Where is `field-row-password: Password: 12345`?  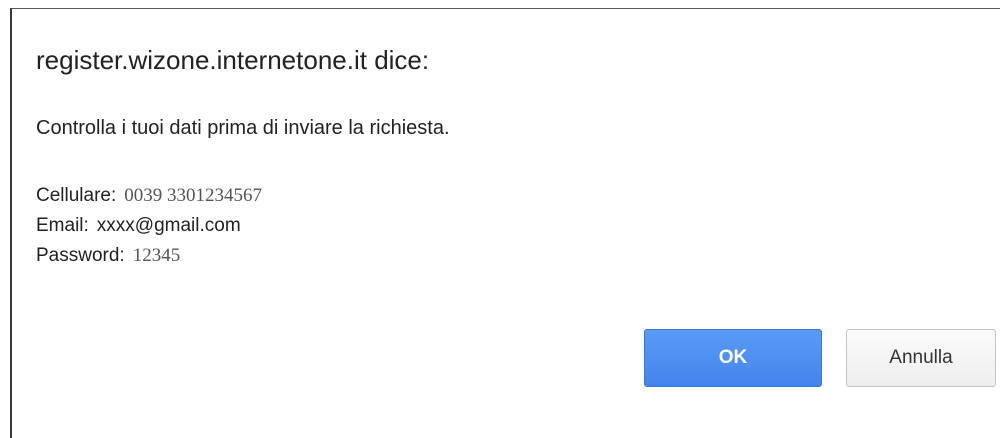 field-row-password: Password: 12345 is located at coordinates (149, 256).